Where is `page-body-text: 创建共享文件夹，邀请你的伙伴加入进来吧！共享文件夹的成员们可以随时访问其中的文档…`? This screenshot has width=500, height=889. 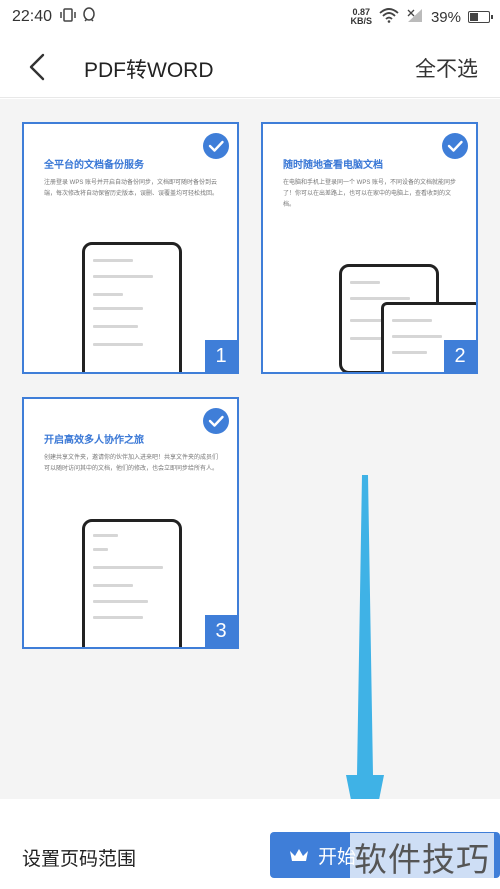
page-body-text: 创建共享文件夹，邀请你的伙伴加入进来吧！共享文件夹的成员们可以随时访问其中的文档… is located at coordinates (131, 463).